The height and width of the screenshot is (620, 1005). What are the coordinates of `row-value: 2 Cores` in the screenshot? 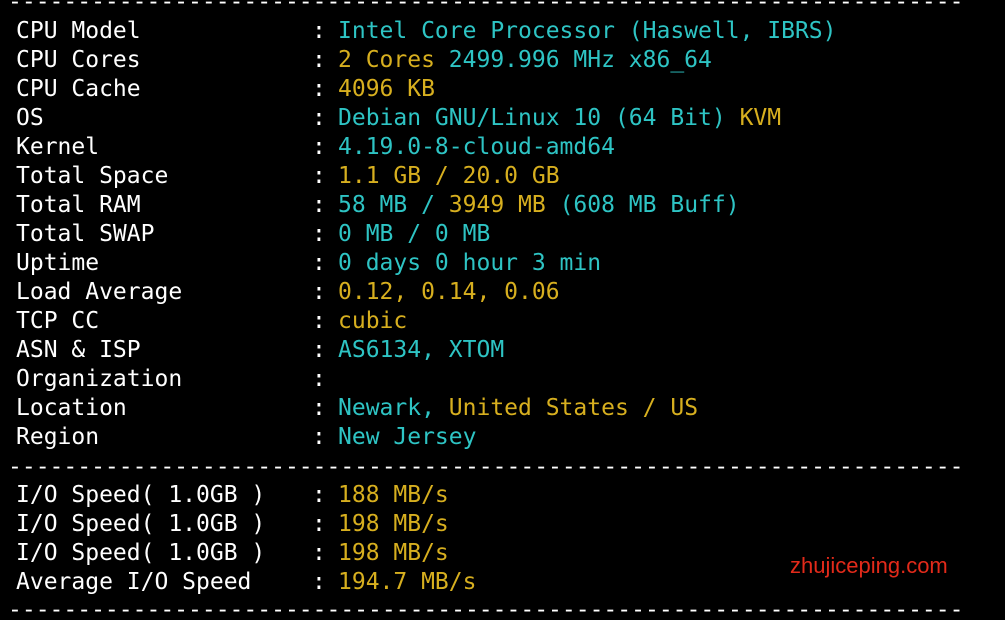 It's located at (393, 60).